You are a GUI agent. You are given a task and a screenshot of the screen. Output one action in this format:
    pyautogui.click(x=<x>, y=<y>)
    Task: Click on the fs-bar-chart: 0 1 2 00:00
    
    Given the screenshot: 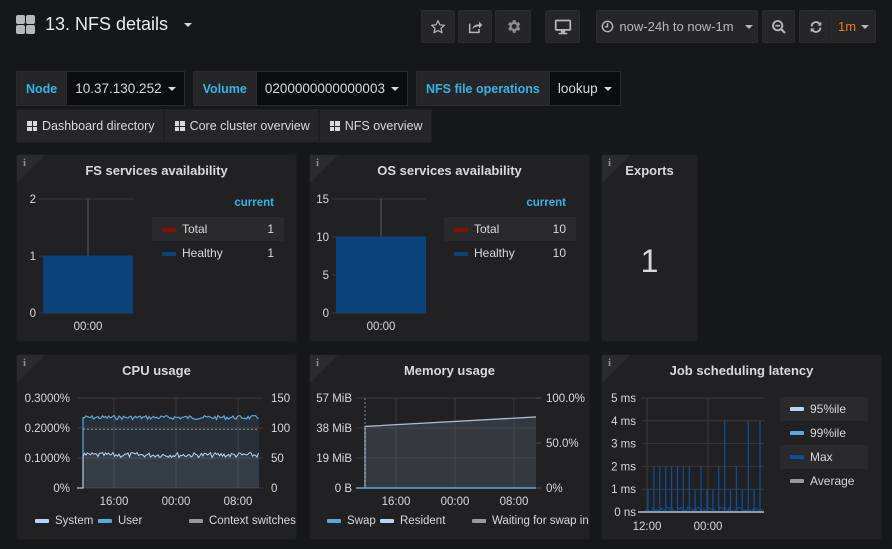 What is the action you would take?
    pyautogui.click(x=81, y=263)
    